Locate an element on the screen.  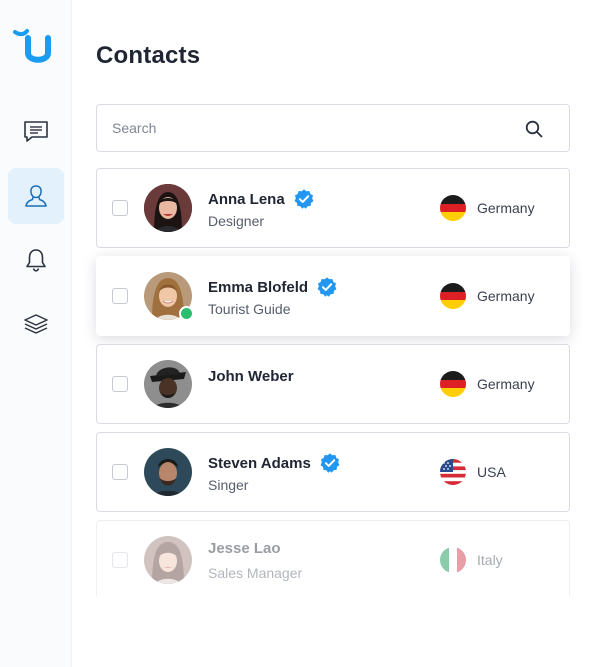
contact-name-row: Steven Adams is located at coordinates (274, 463).